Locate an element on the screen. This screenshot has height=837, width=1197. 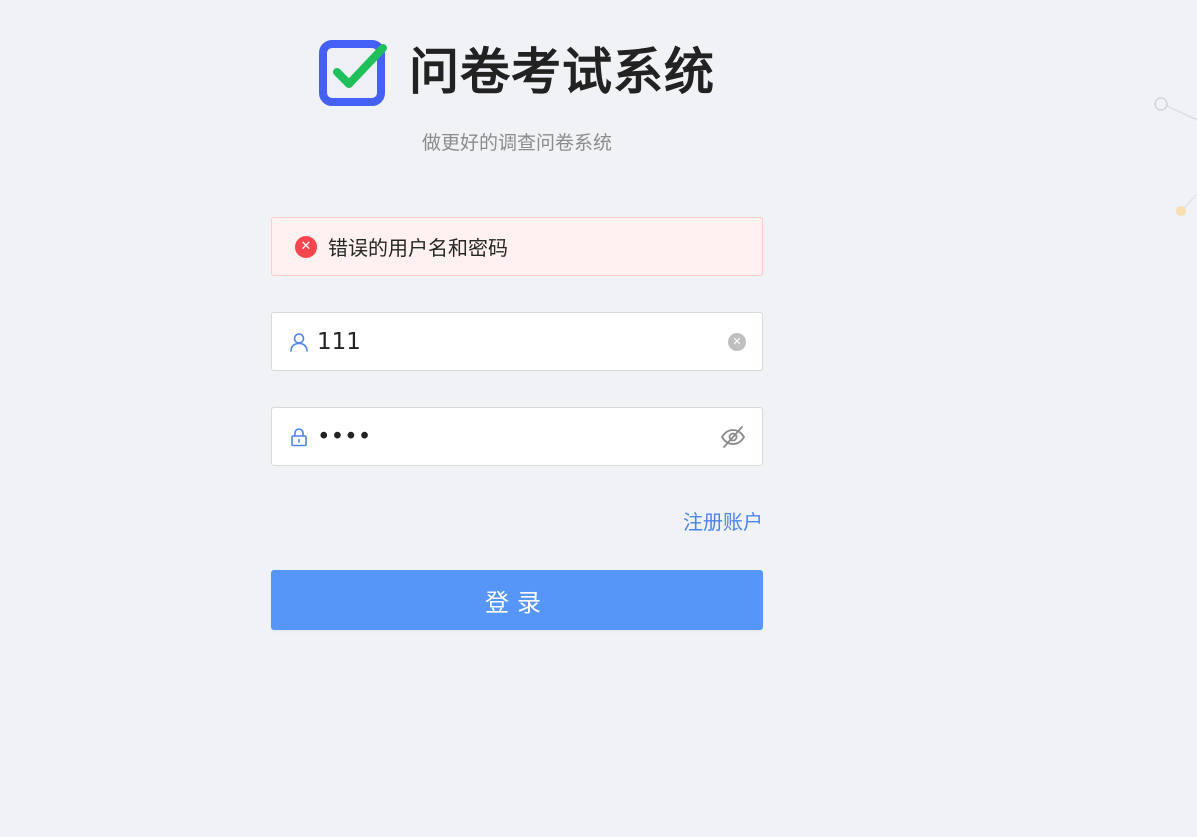
eye-hidden-icon is located at coordinates (733, 437).